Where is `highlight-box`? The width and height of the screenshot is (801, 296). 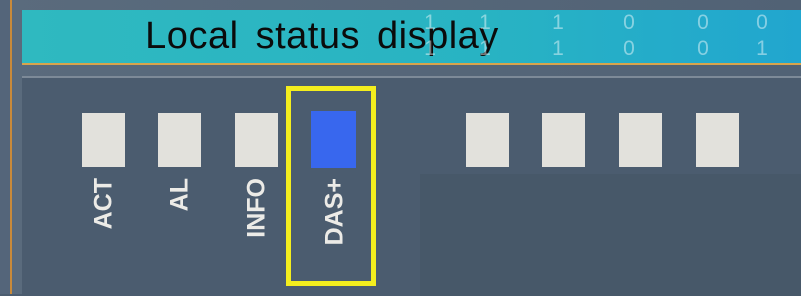 highlight-box is located at coordinates (331, 186).